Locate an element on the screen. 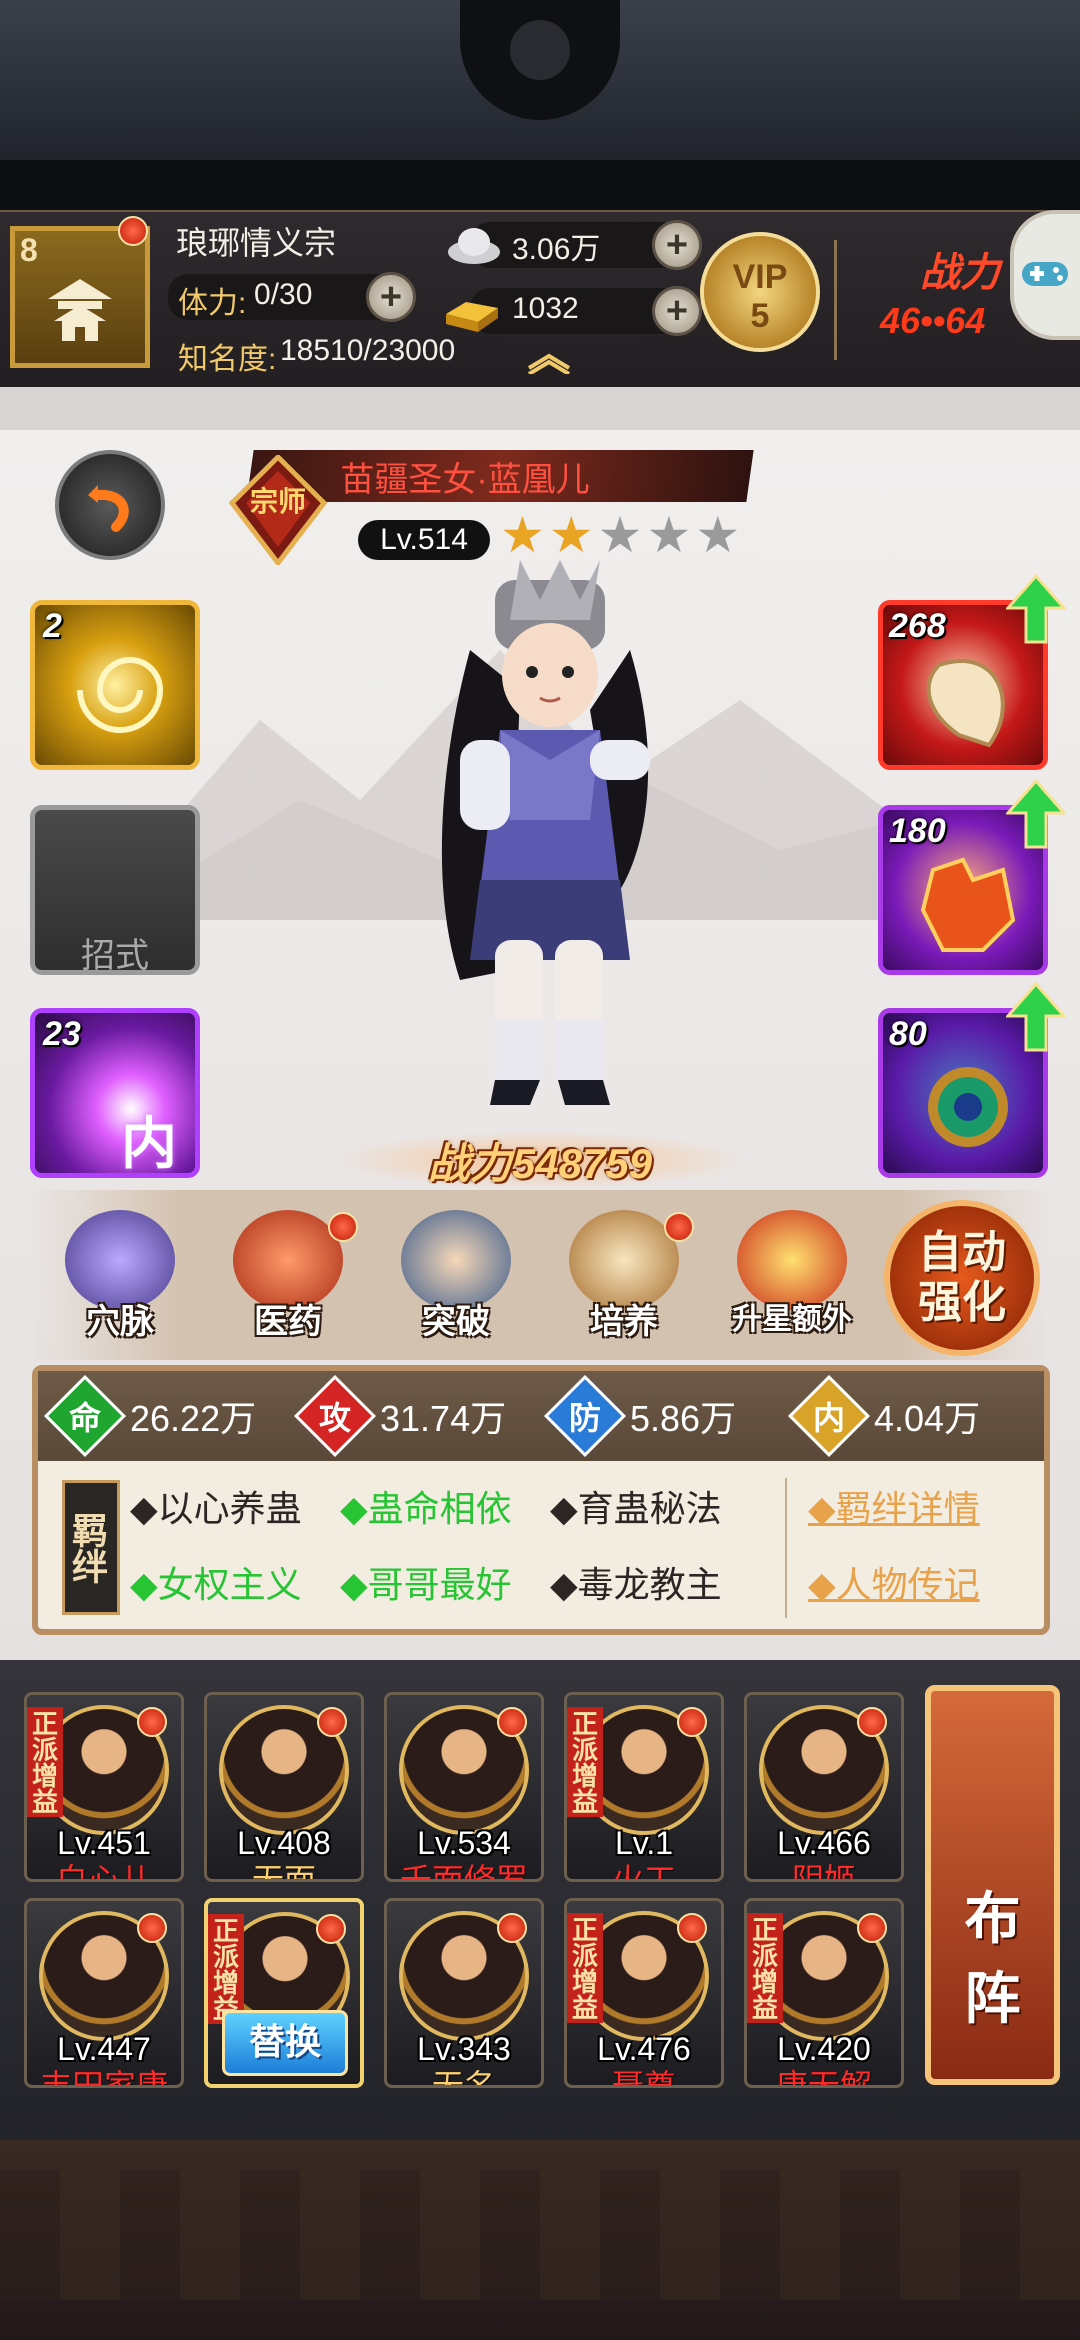 The width and height of the screenshot is (1080, 2340). bond-item: ◆蛊命相依 is located at coordinates (426, 1508).